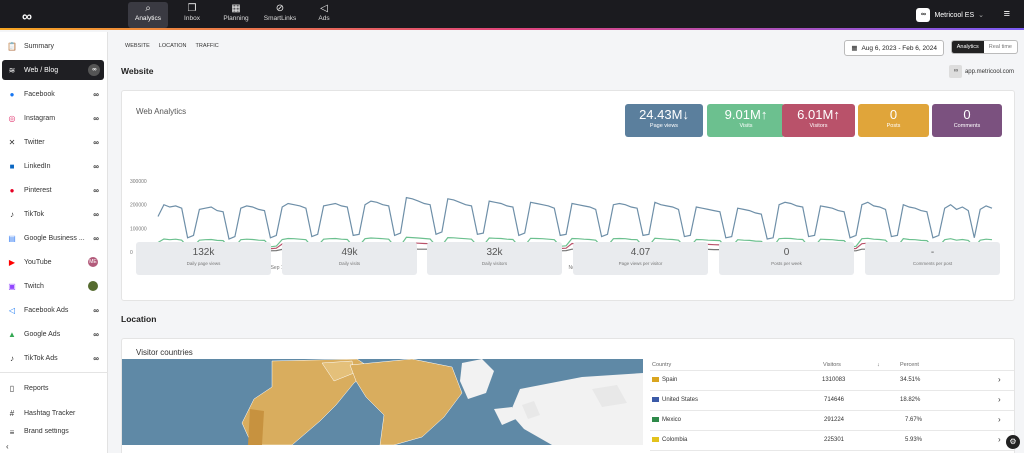 The image size is (1024, 453). Describe the element at coordinates (655, 399) in the screenshot. I see `us-flag-icon` at that location.